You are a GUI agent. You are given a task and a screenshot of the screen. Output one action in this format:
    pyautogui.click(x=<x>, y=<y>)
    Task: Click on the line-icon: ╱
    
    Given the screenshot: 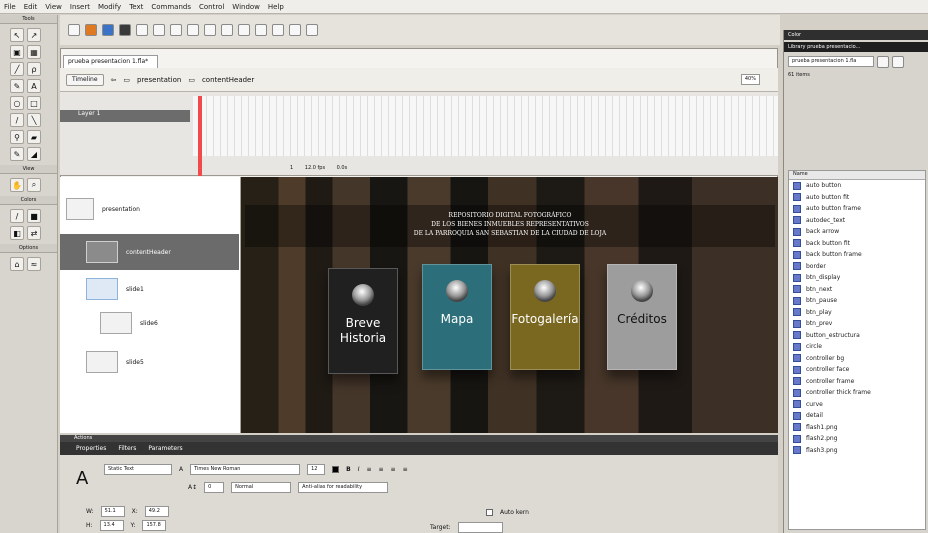 What is the action you would take?
    pyautogui.click(x=17, y=69)
    